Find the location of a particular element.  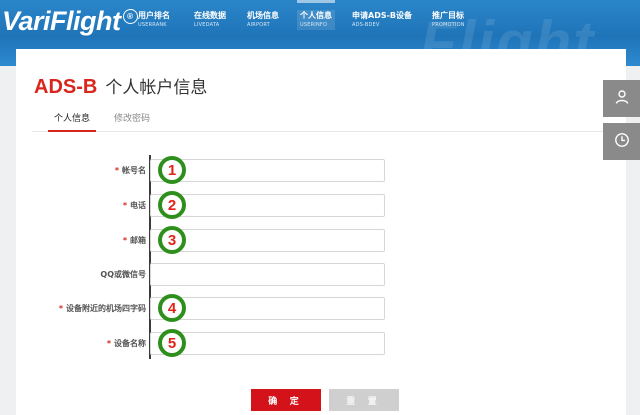

nav-sublabel: PROMOTION is located at coordinates (448, 25).